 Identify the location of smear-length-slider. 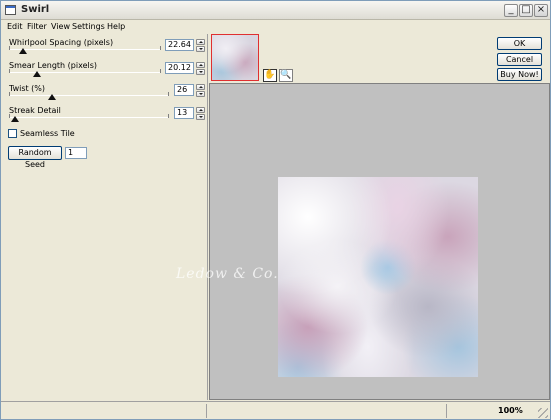
(85, 71).